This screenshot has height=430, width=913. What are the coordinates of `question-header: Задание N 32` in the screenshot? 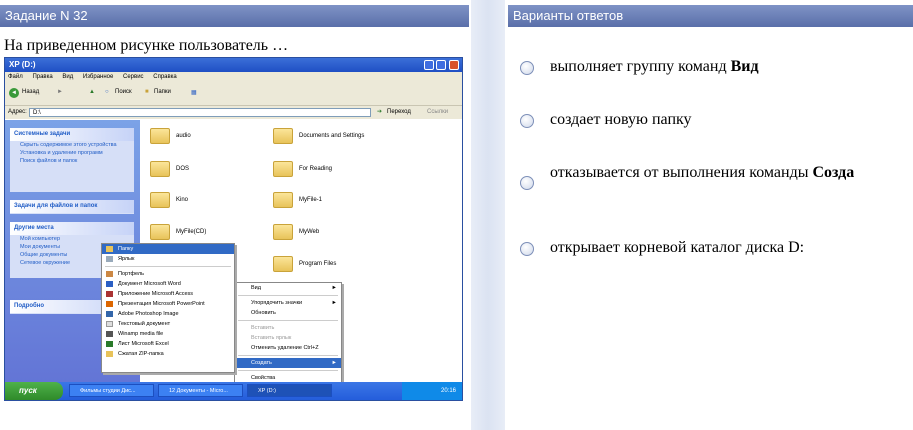 It's located at (234, 16).